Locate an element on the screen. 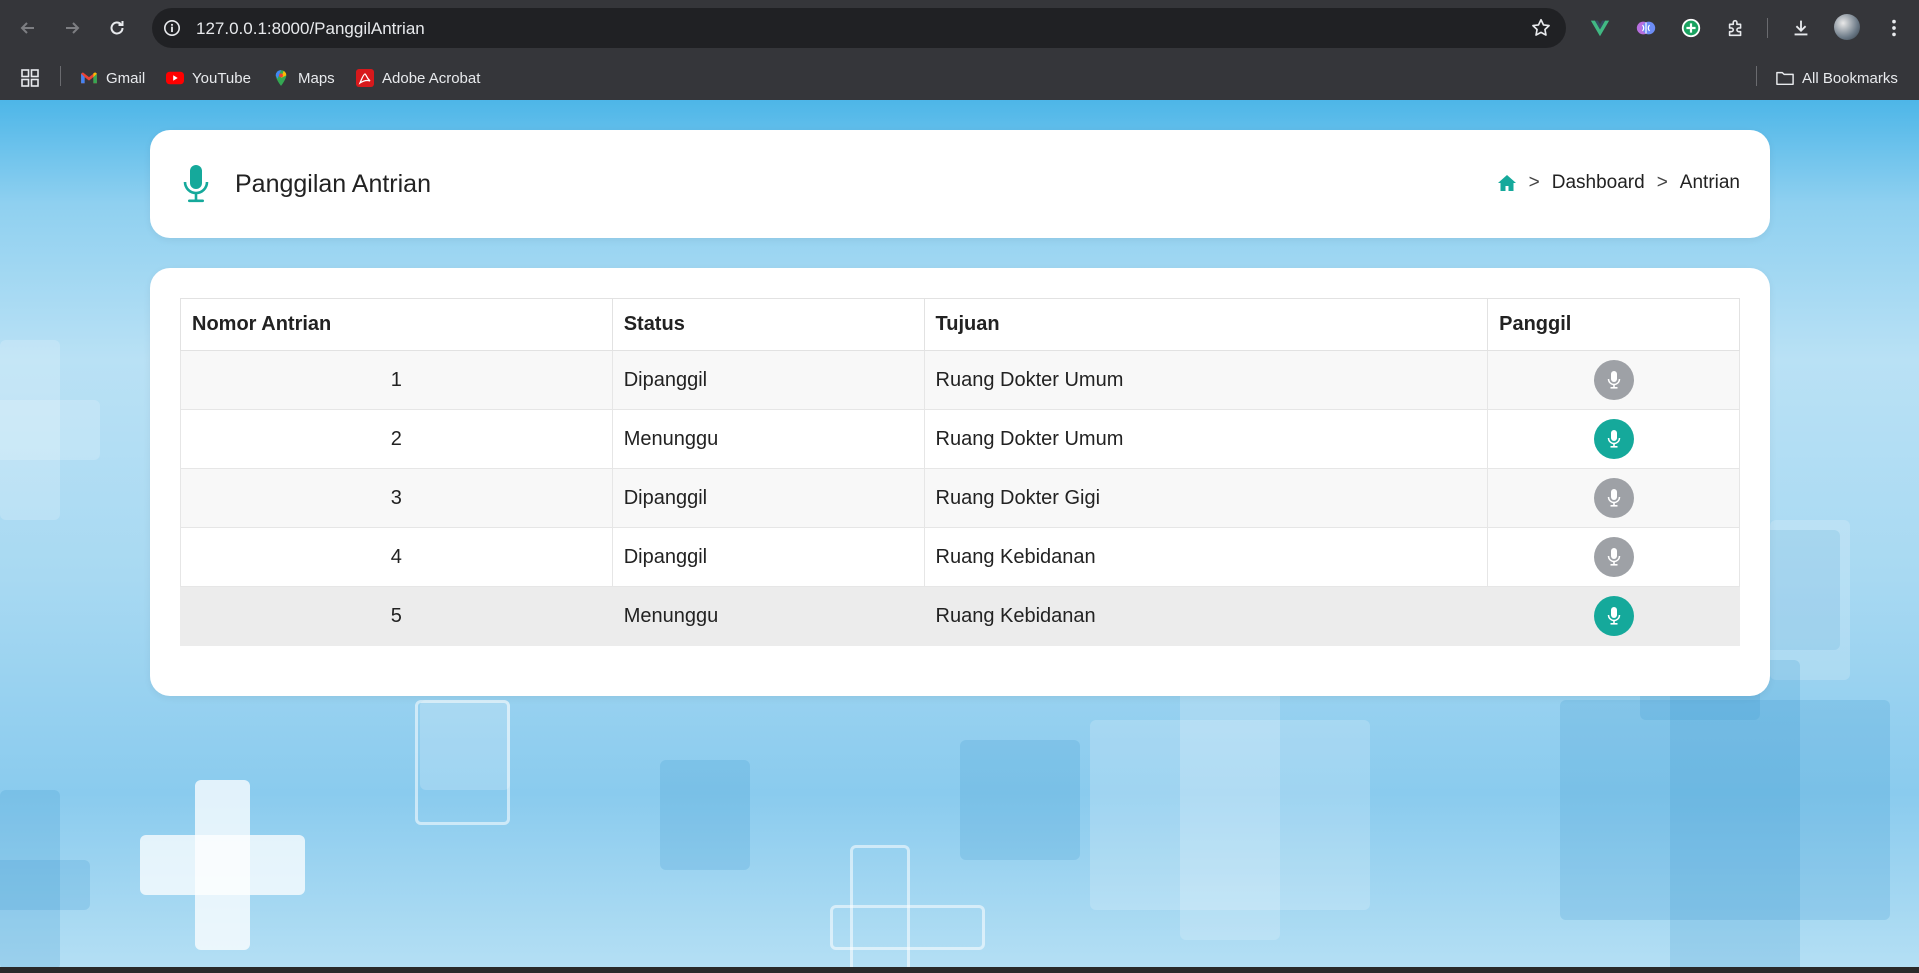 The width and height of the screenshot is (1919, 973). all-bookmarks-button: All Bookmarks is located at coordinates (1837, 78).